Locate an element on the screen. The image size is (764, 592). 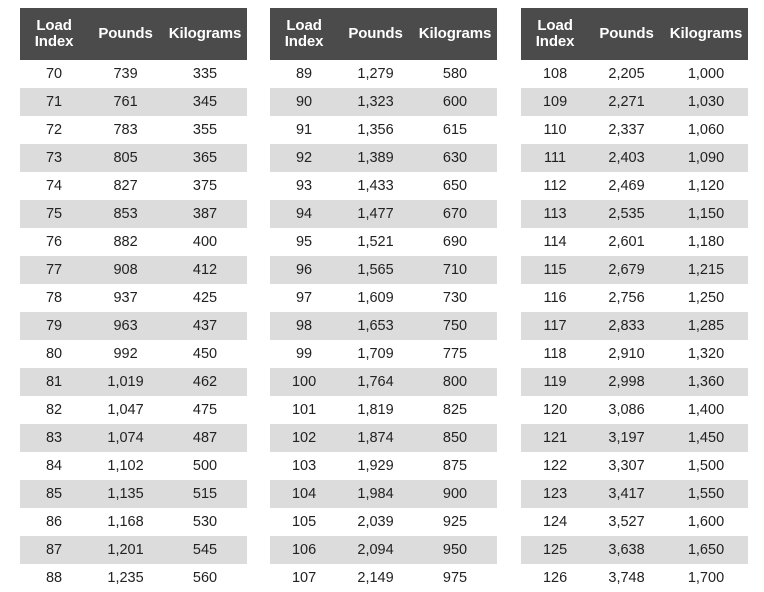
cell-load-index: 106 is located at coordinates (304, 550).